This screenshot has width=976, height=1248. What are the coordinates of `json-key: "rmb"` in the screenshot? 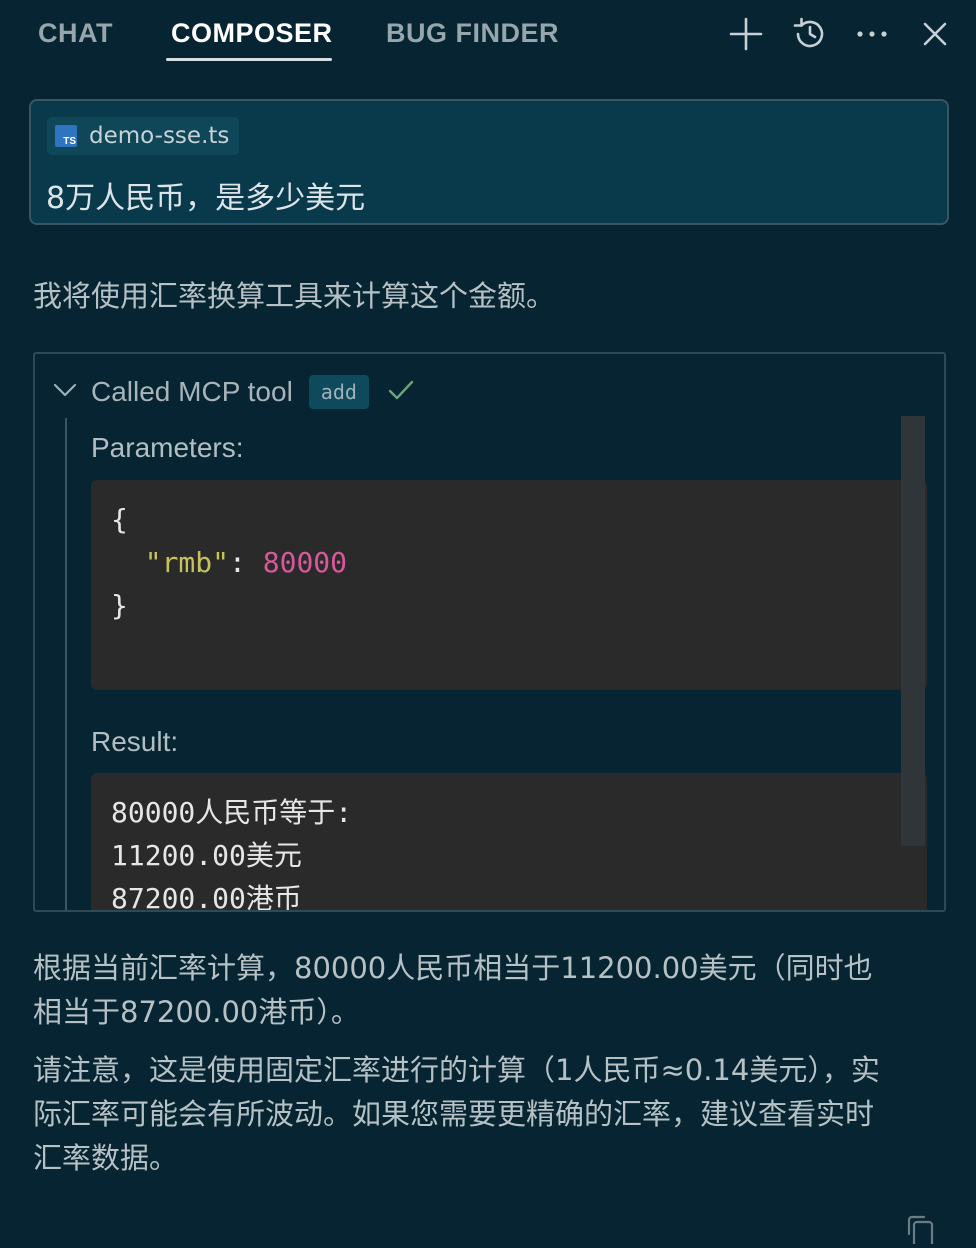 It's located at (187, 562).